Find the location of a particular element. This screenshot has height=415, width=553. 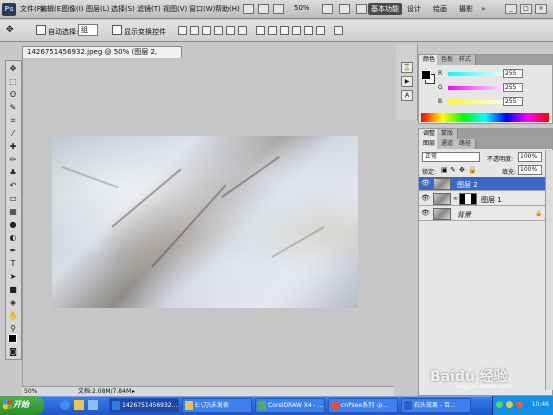

marquee-icon: ⬚ is located at coordinates (13, 81).